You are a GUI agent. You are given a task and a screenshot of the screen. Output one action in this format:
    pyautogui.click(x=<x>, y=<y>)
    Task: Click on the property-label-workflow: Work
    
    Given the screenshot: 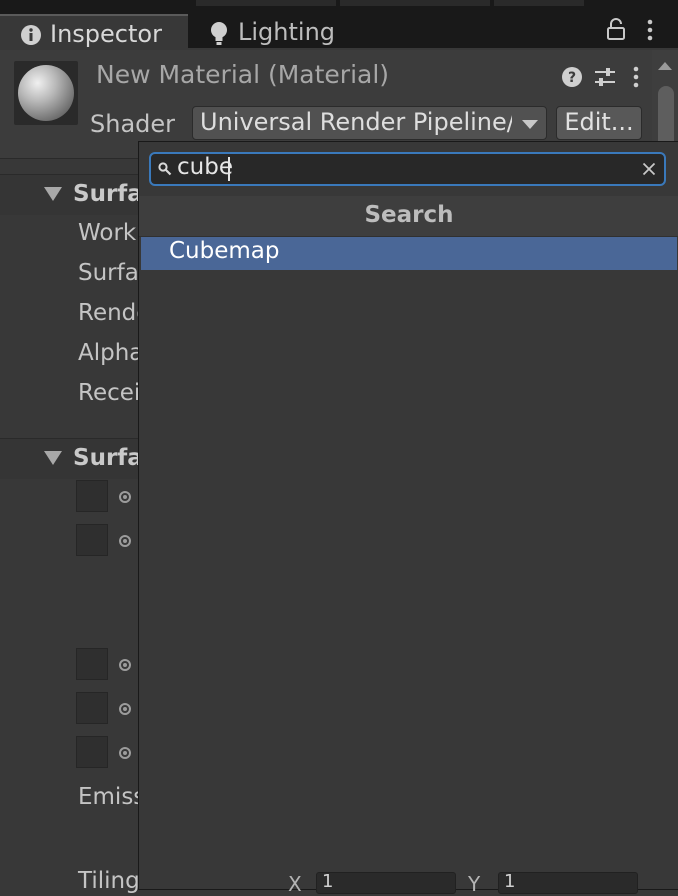 What is the action you would take?
    pyautogui.click(x=107, y=233)
    